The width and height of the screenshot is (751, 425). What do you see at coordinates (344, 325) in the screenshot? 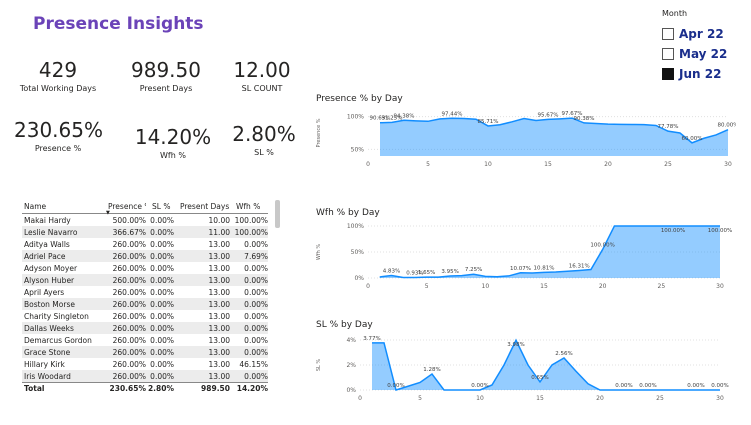
I see `chart-title: SL % by Day` at bounding box center [344, 325].